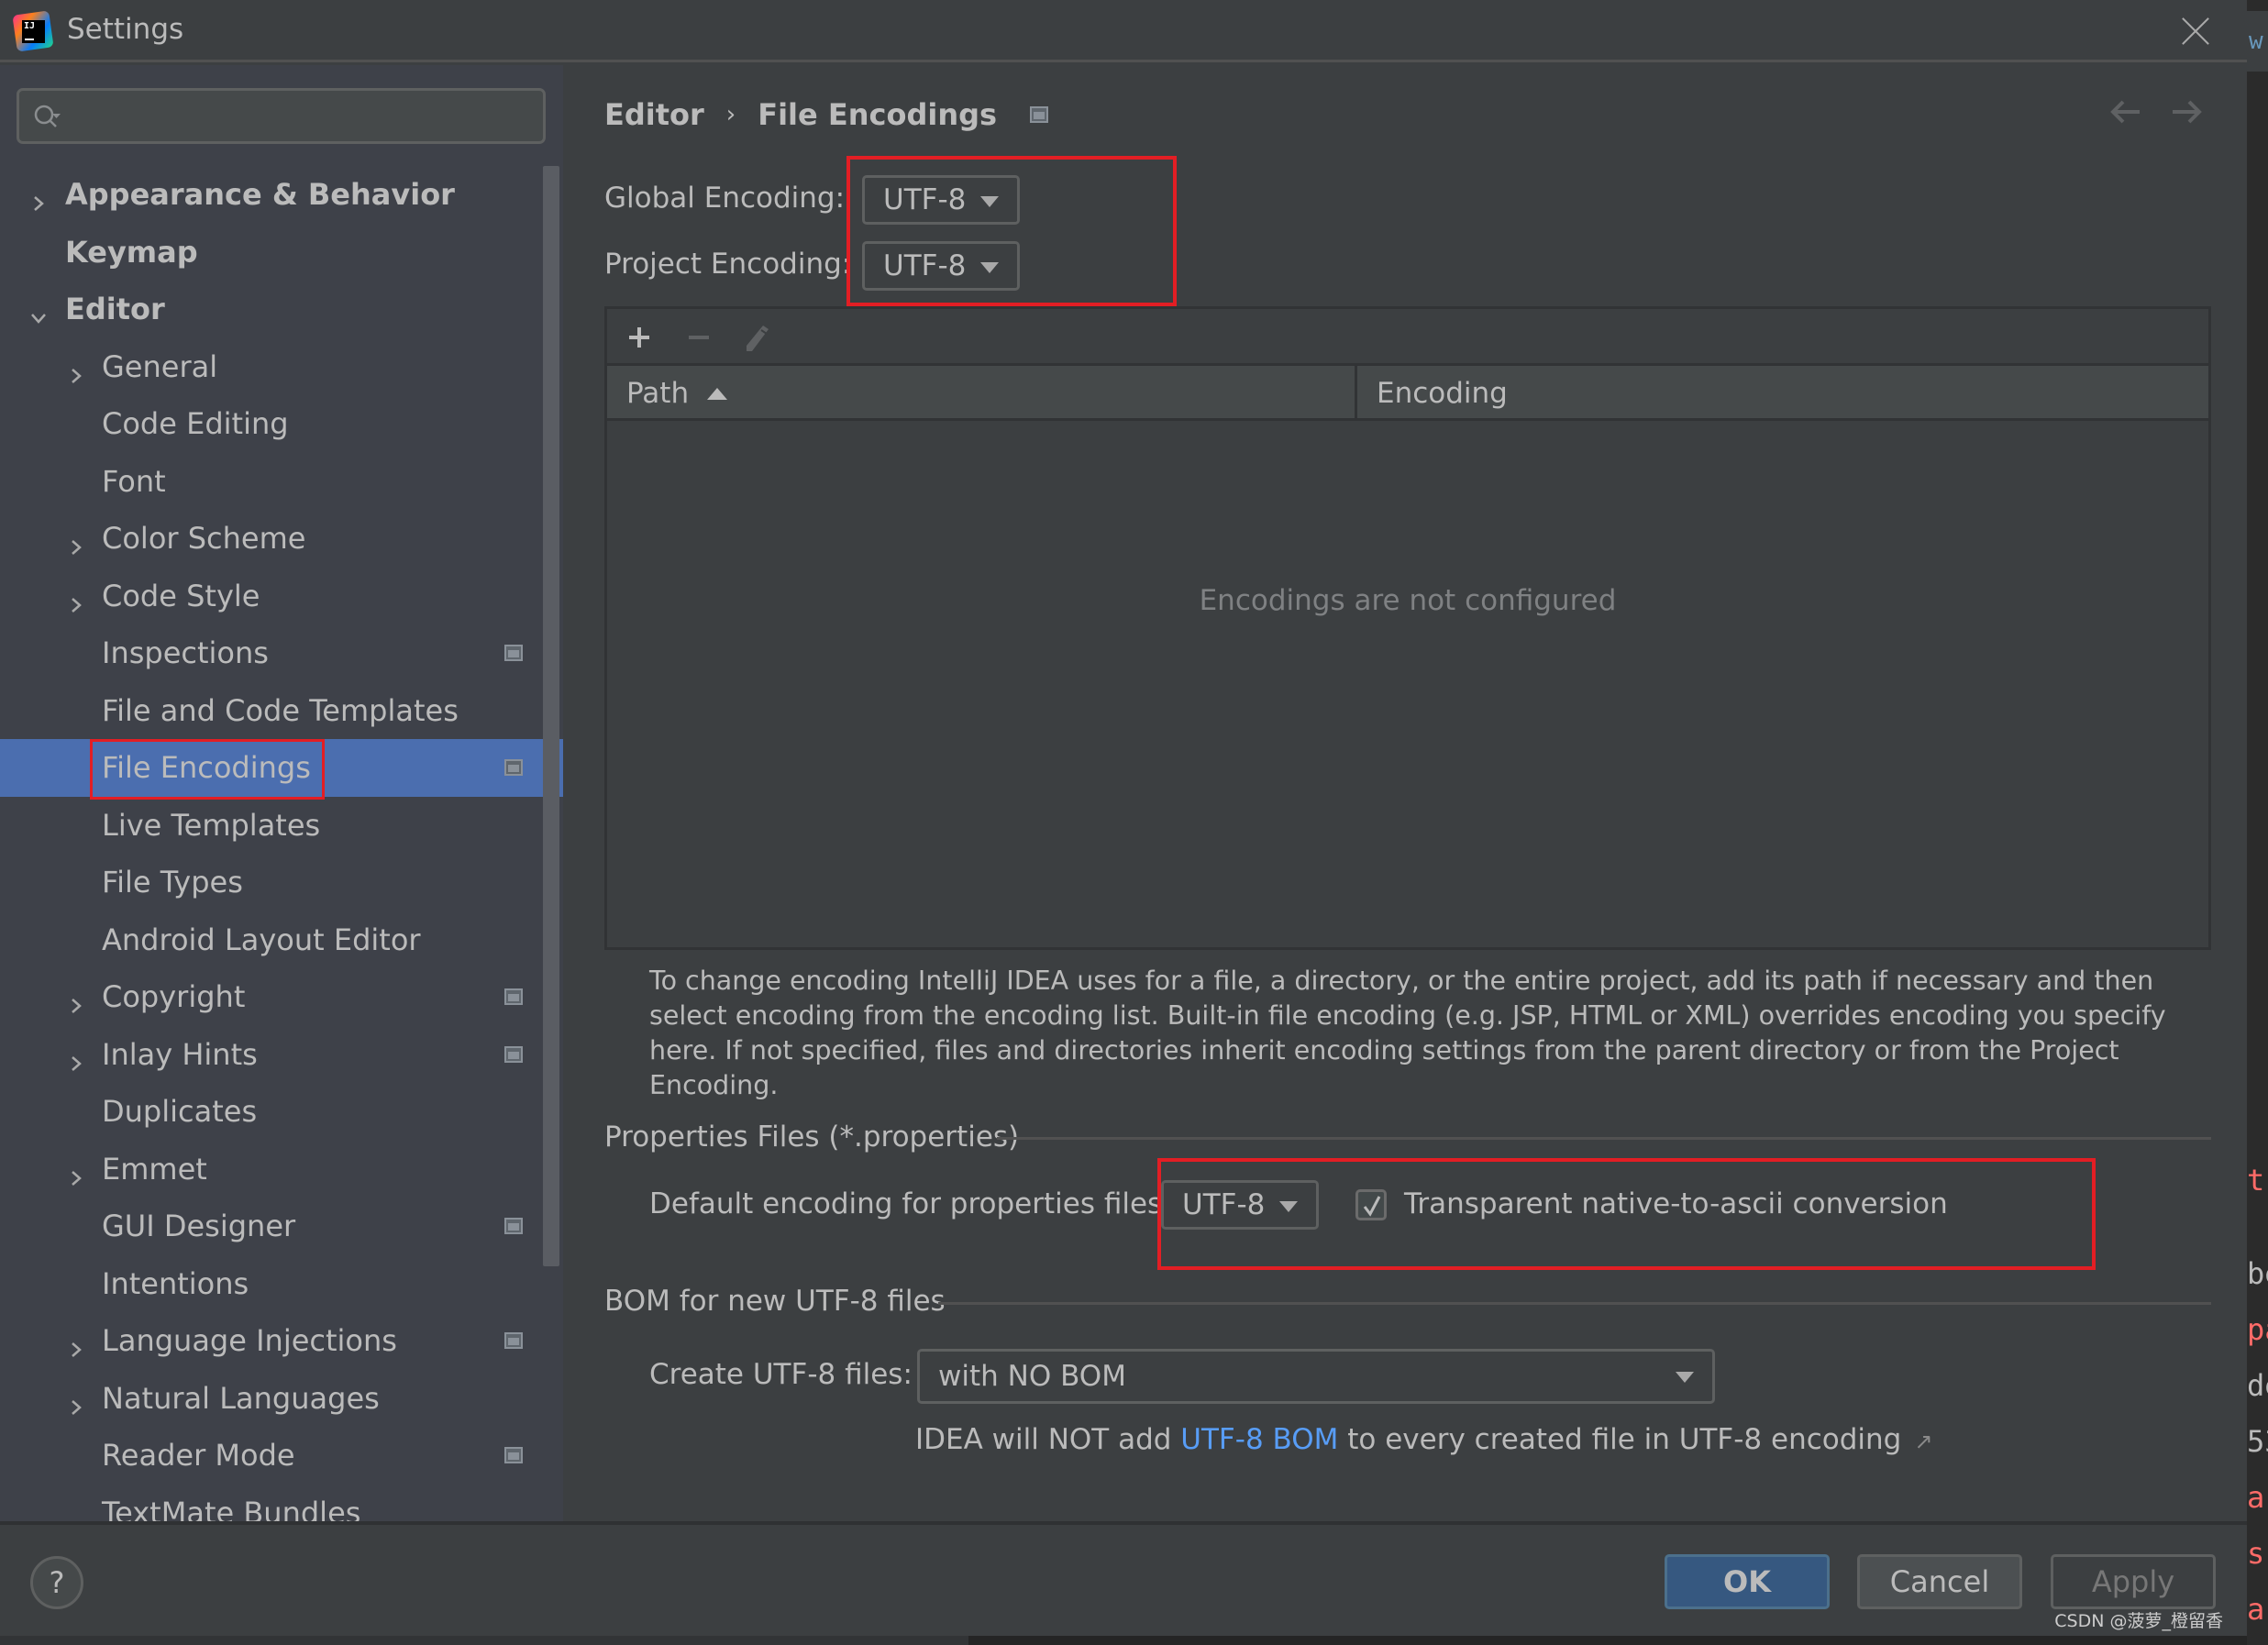 The width and height of the screenshot is (2268, 1645). Describe the element at coordinates (281, 997) in the screenshot. I see `sidebar-item-copyright: Copyright` at that location.